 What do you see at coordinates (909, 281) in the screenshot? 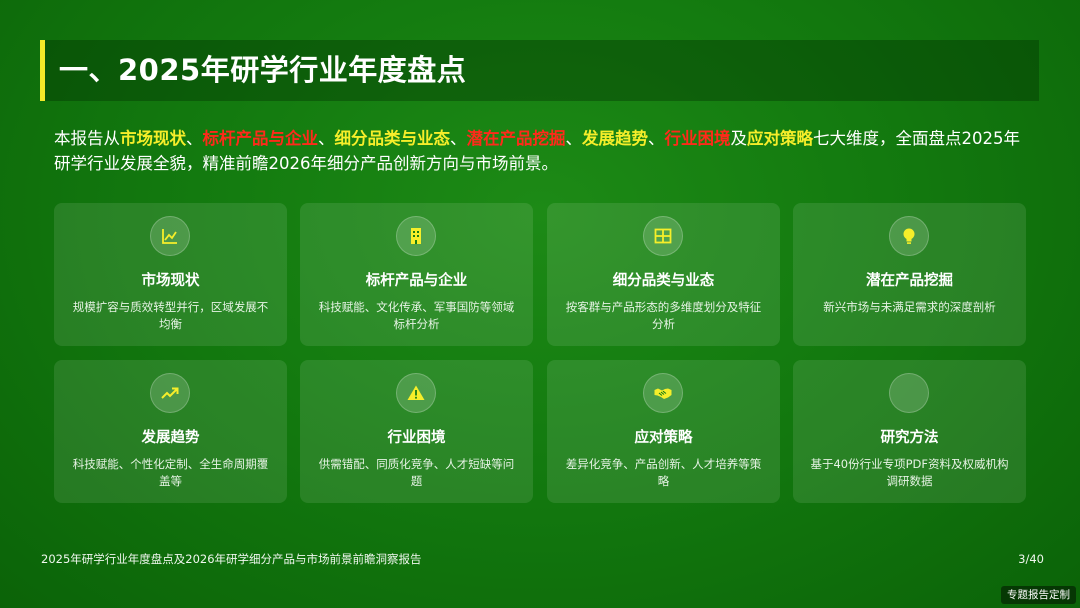
I see `card-title: 潜在产品挖掘` at bounding box center [909, 281].